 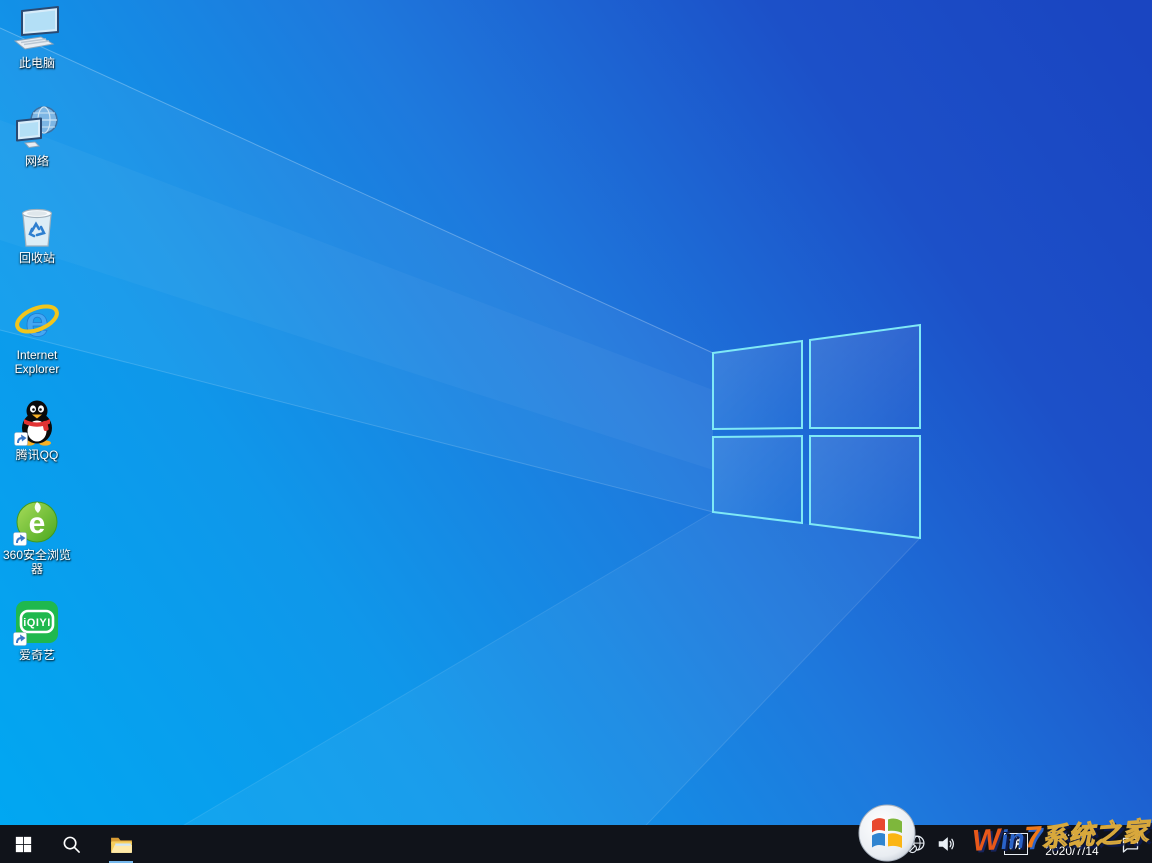 I want to click on desktop-icon-iqiyi: iQIYI 爱奇艺, so click(x=37, y=630).